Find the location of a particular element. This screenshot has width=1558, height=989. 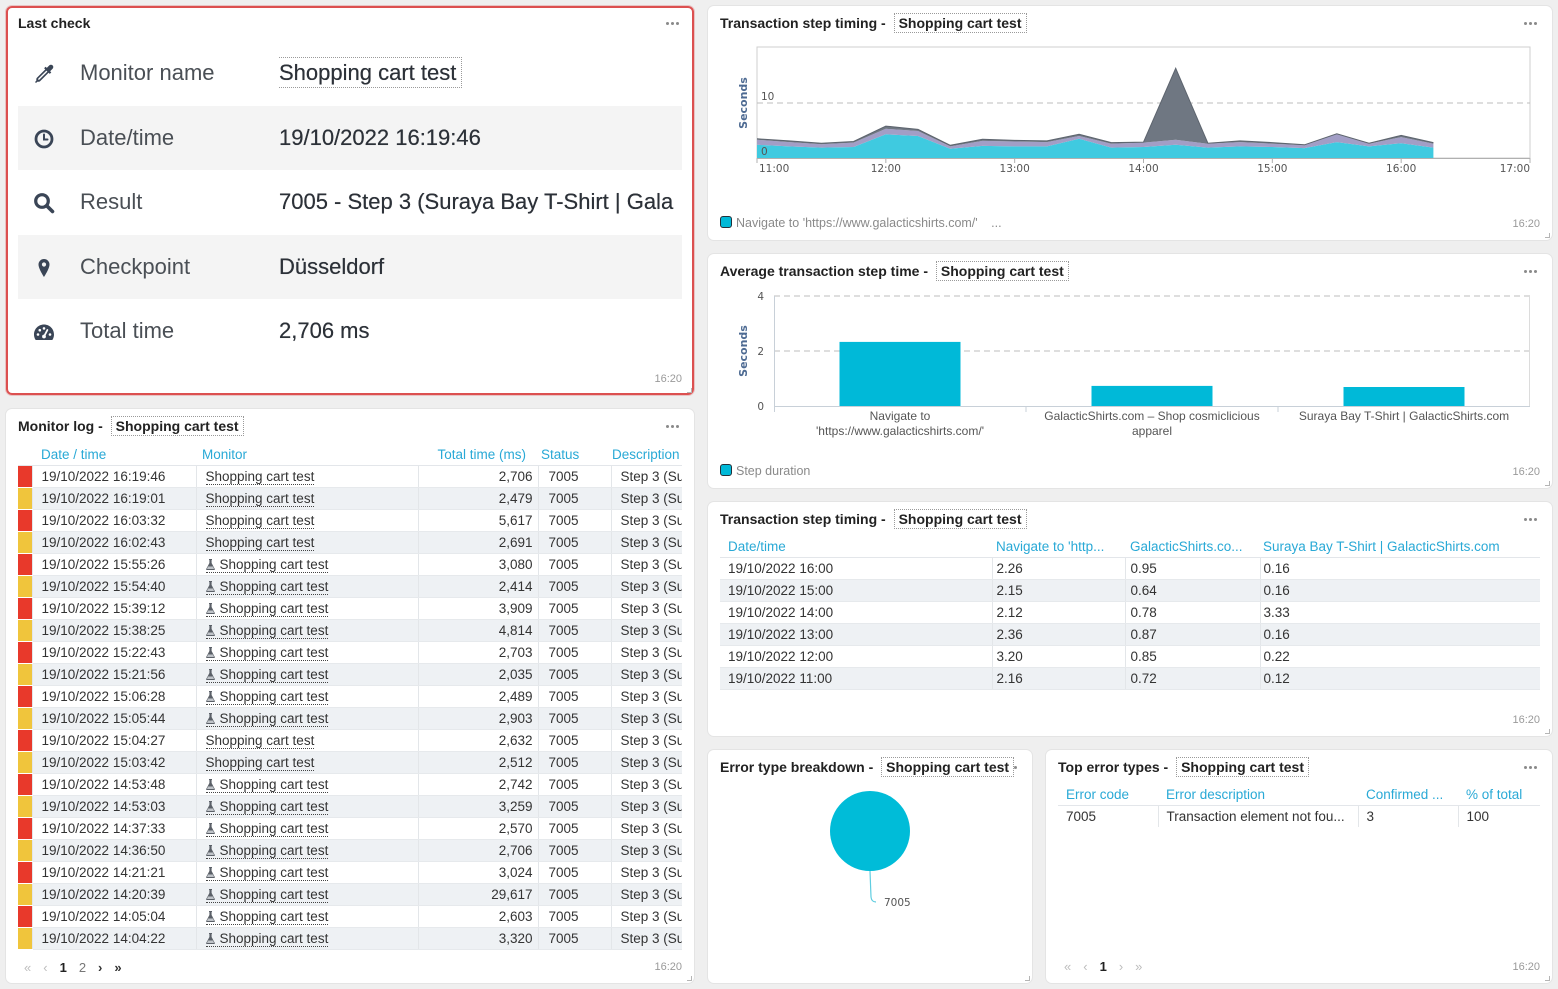

column-header-percent-total: % of total is located at coordinates (1499, 795).